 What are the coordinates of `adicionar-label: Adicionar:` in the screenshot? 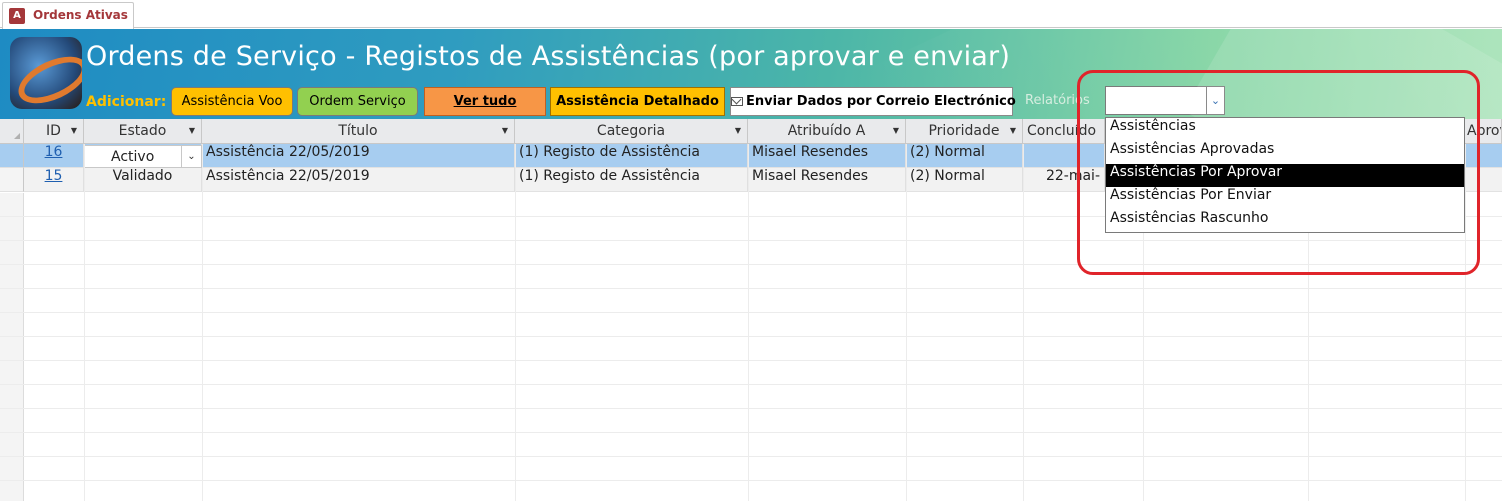 It's located at (126, 102).